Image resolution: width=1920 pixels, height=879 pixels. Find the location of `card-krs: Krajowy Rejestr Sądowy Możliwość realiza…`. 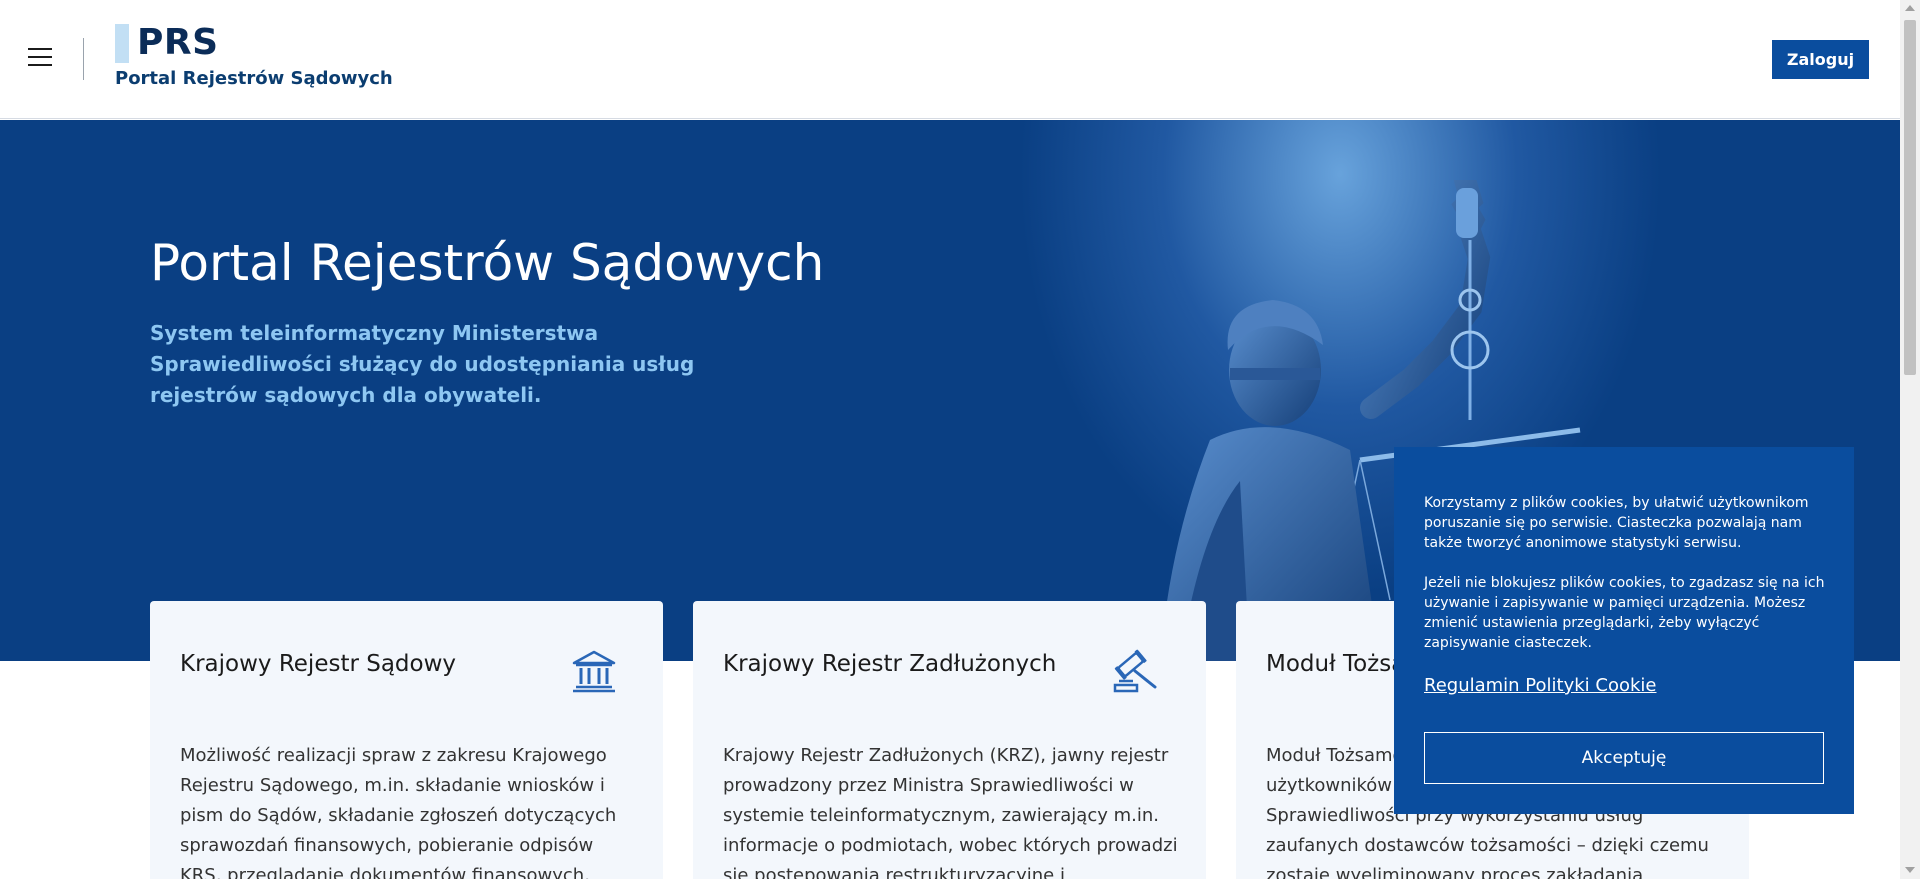

card-krs: Krajowy Rejestr Sądowy Możliwość realiza… is located at coordinates (406, 740).